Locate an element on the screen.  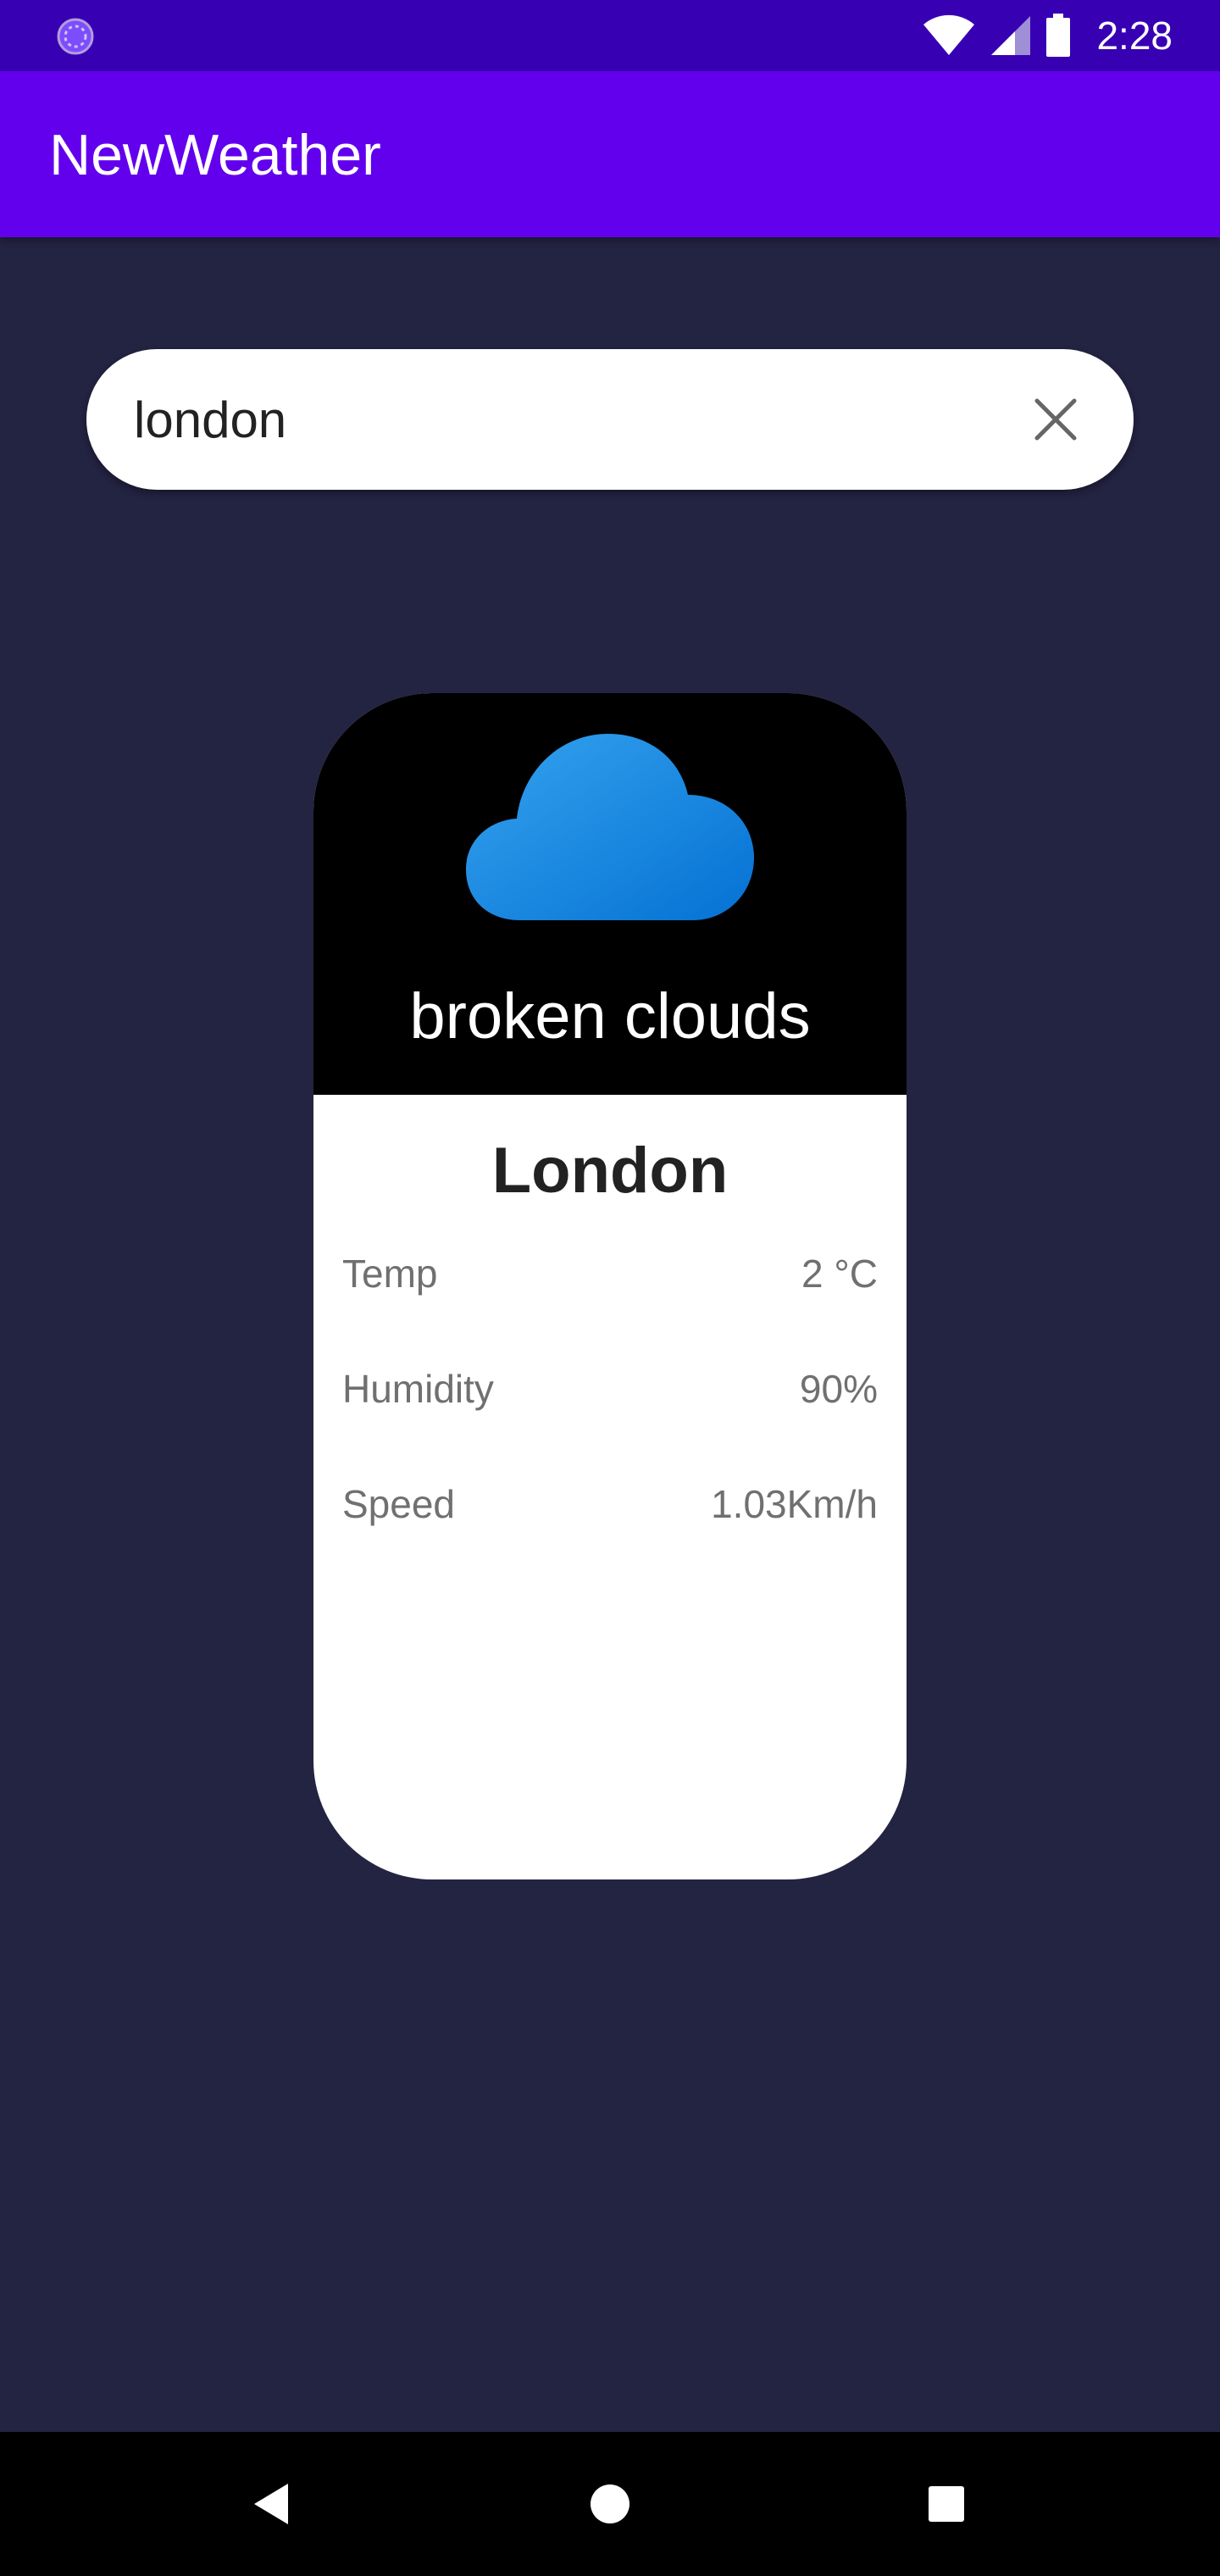
nav-back-button is located at coordinates (271, 2504).